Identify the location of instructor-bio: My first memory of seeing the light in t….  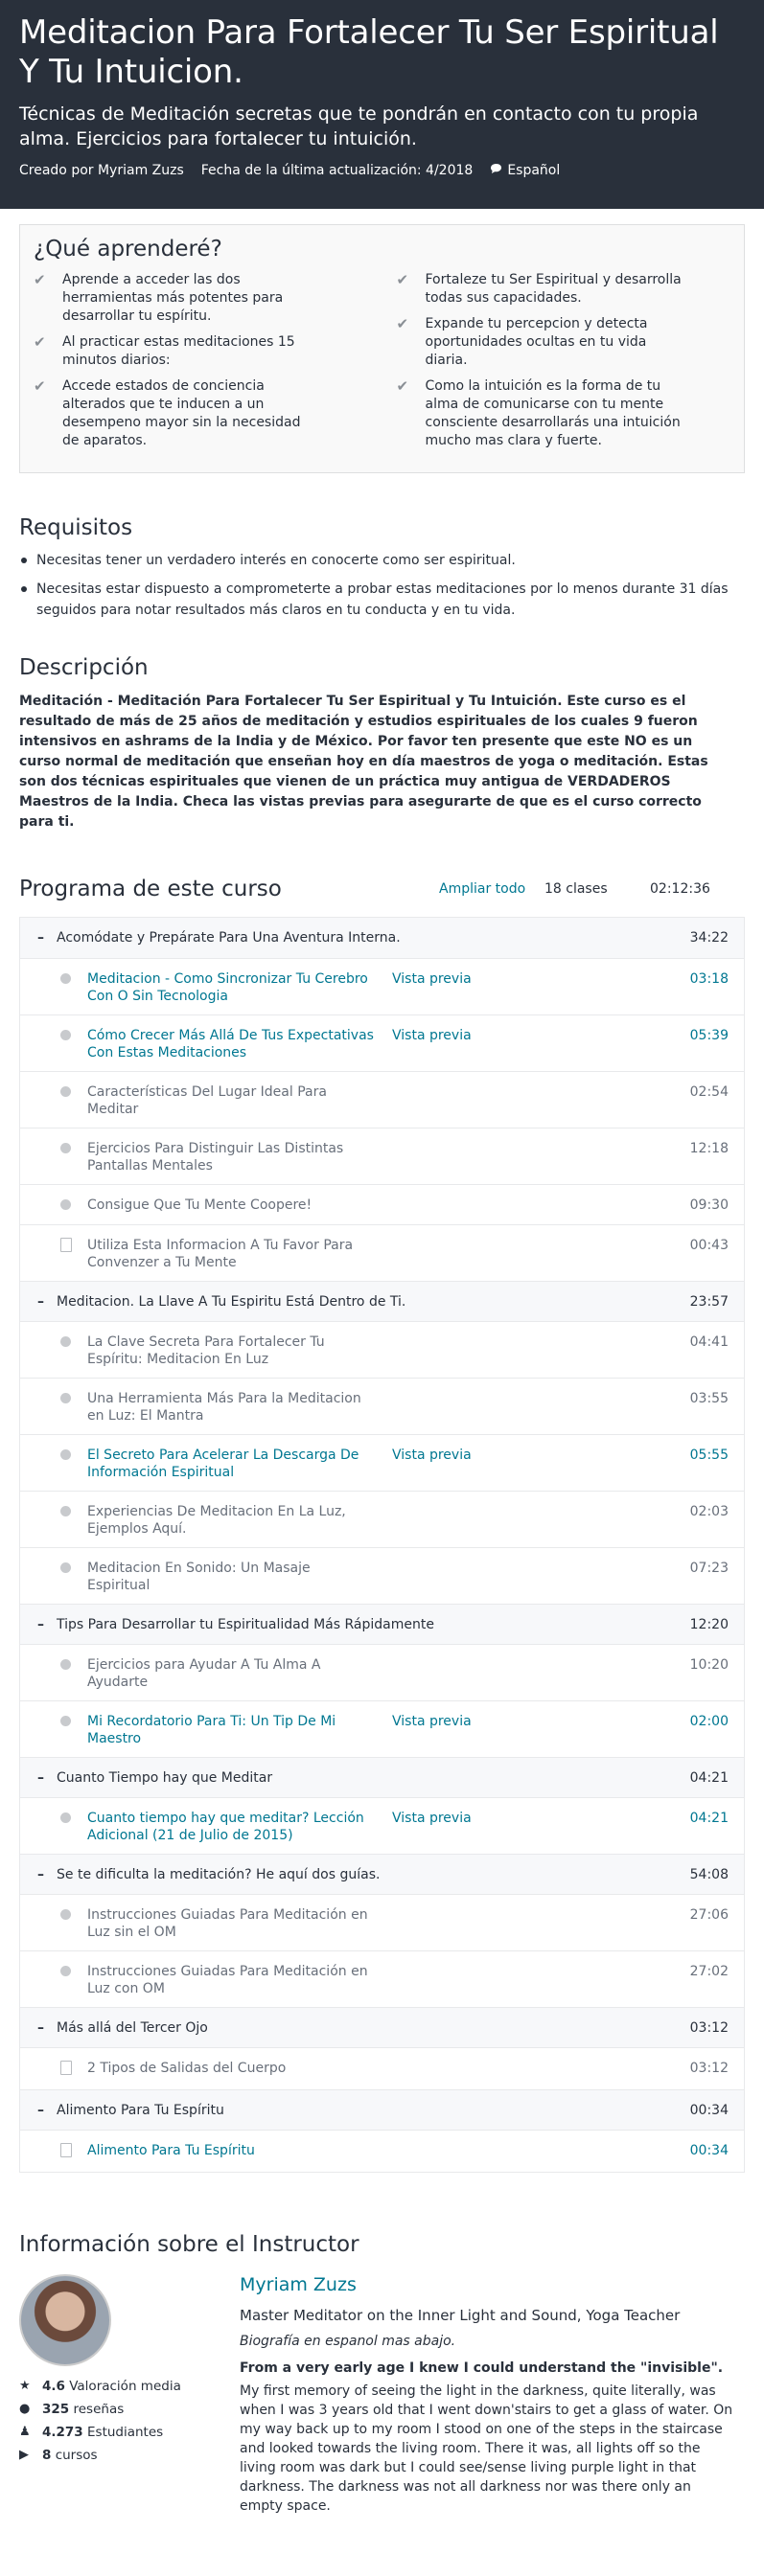
(487, 2449).